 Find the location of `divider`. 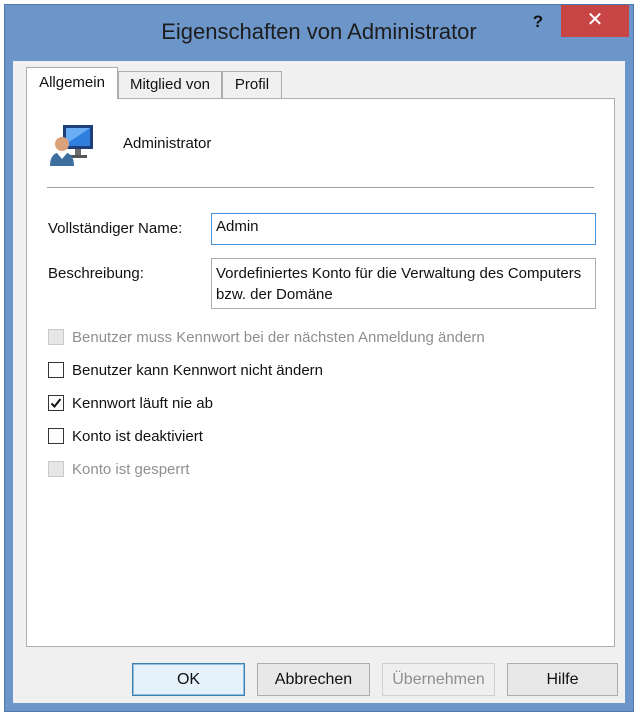

divider is located at coordinates (320, 187).